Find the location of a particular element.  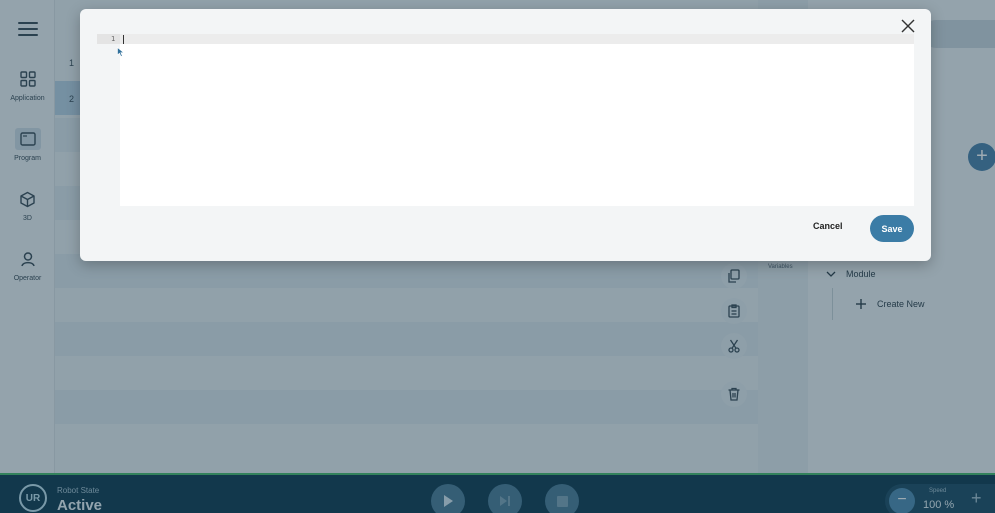

line-number: 1 is located at coordinates (113, 39).